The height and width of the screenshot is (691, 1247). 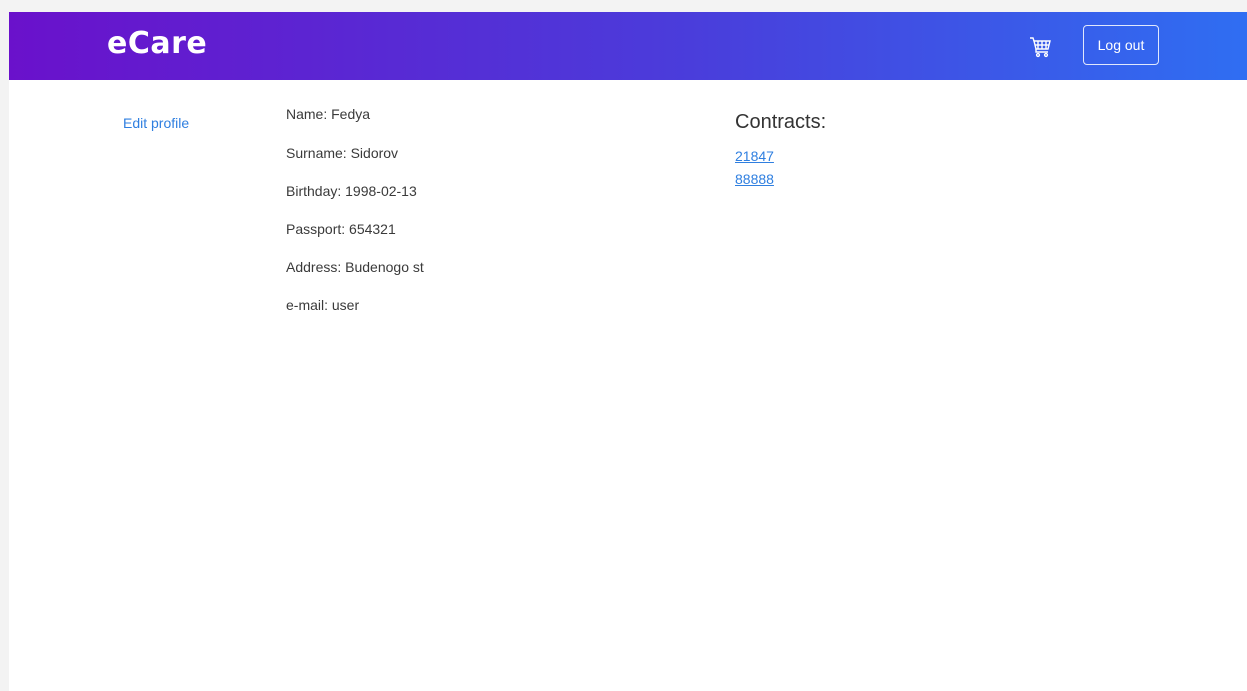 I want to click on cart-icon, so click(x=1041, y=47).